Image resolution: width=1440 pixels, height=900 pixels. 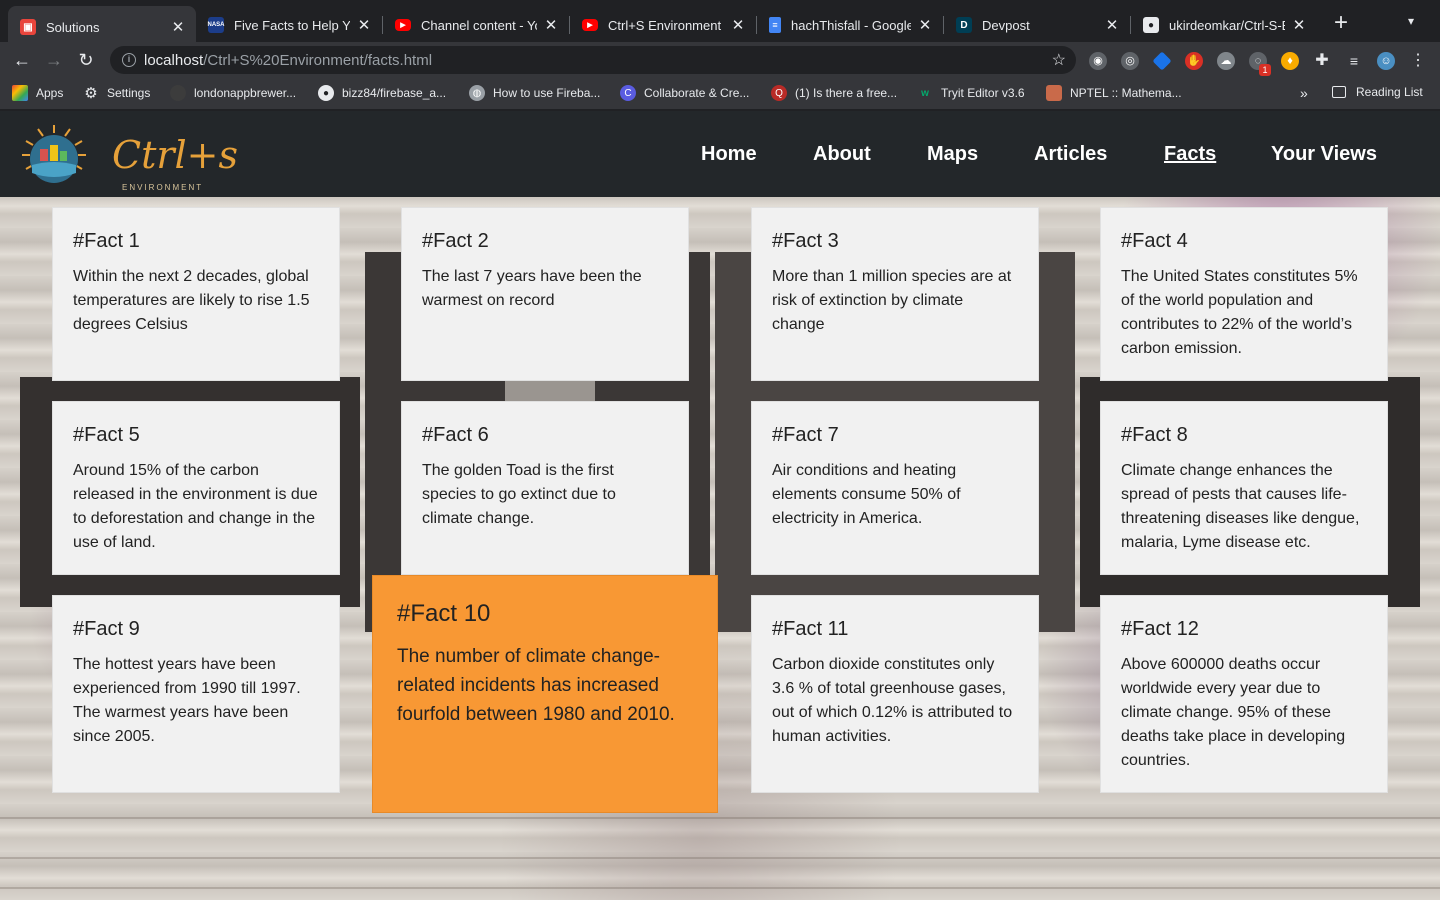 What do you see at coordinates (175, 155) in the screenshot?
I see `logo-wordmark: Ctrl+s` at bounding box center [175, 155].